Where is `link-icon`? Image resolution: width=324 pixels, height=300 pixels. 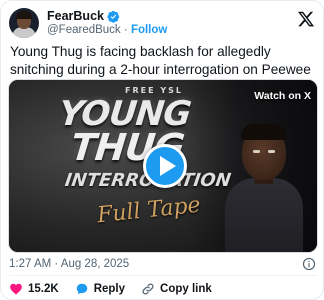 link-icon is located at coordinates (148, 289).